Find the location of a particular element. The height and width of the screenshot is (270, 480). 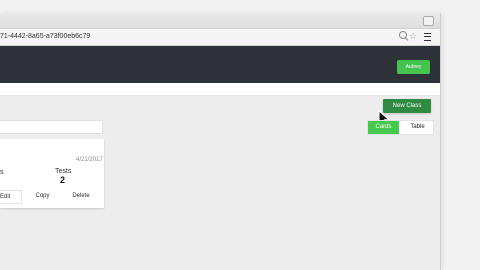

table-view-tab: Table is located at coordinates (417, 127).